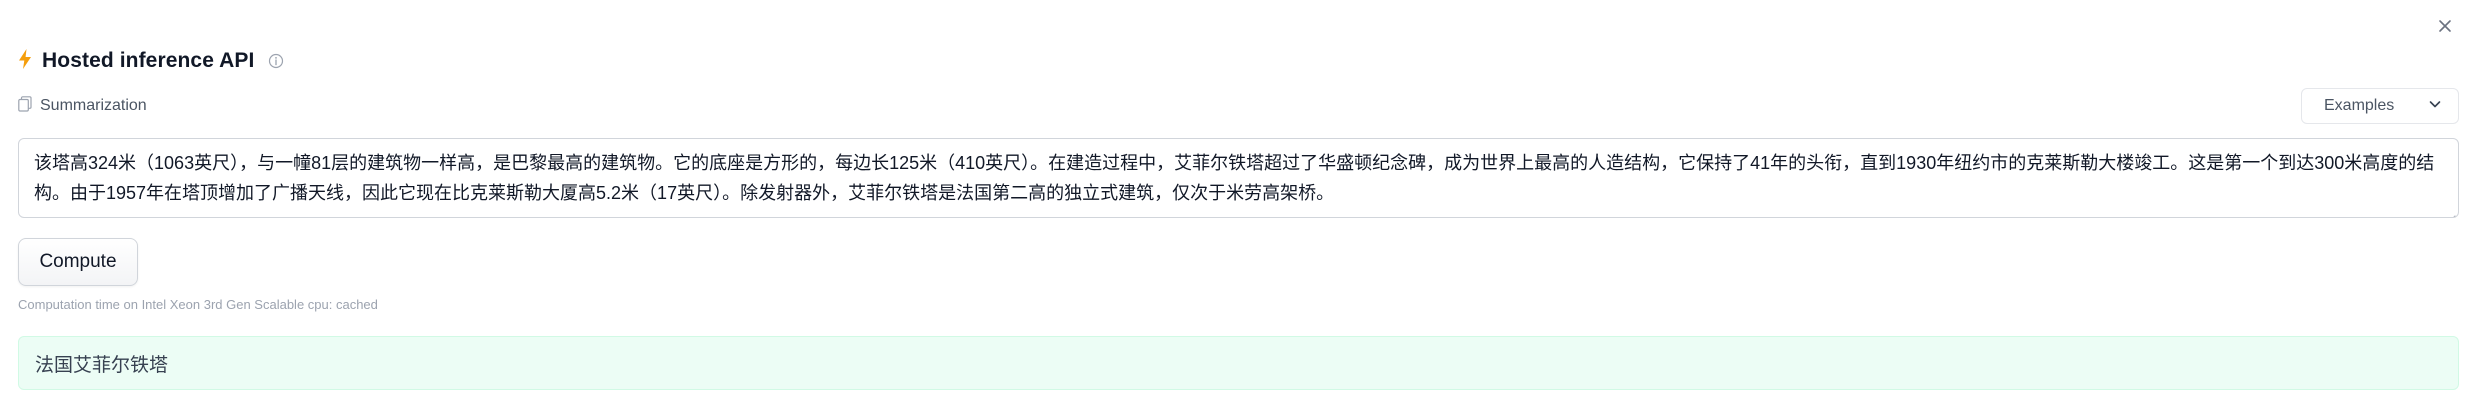  Describe the element at coordinates (1238, 106) in the screenshot. I see `task-row: Summarization Examples` at that location.